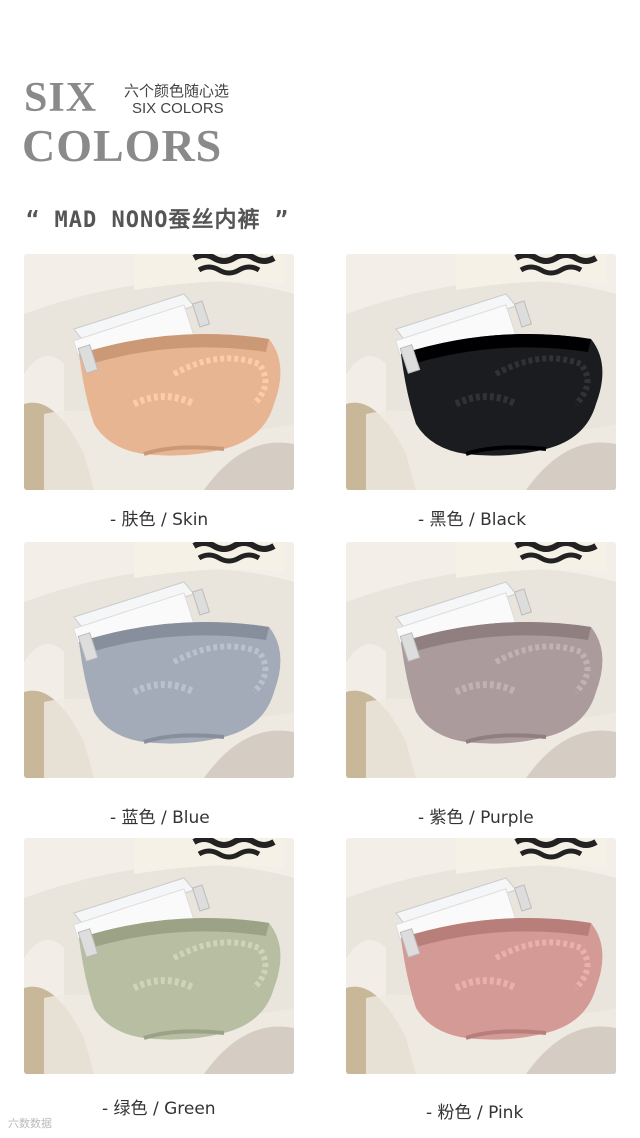 The image size is (640, 1138). Describe the element at coordinates (177, 91) in the screenshot. I see `subtitle-cn: 六个颜色随心选` at that location.